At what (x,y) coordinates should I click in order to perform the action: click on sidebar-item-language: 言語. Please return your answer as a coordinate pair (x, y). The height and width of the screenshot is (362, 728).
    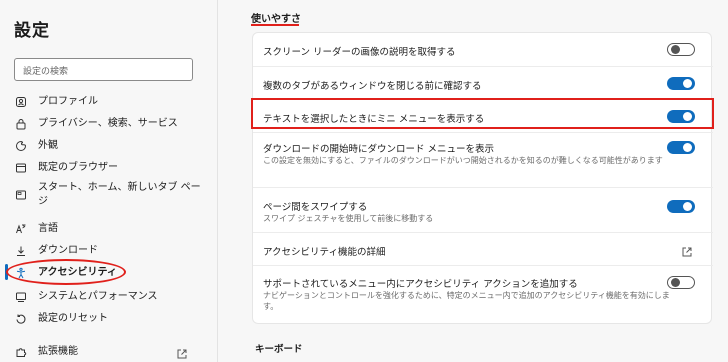
    Looking at the image, I should click on (112, 229).